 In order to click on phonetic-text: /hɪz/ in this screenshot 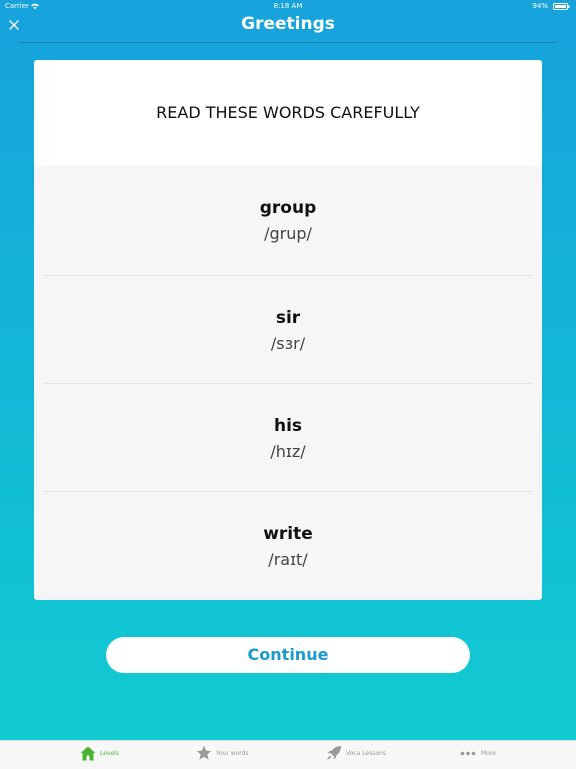, I will do `click(288, 451)`.